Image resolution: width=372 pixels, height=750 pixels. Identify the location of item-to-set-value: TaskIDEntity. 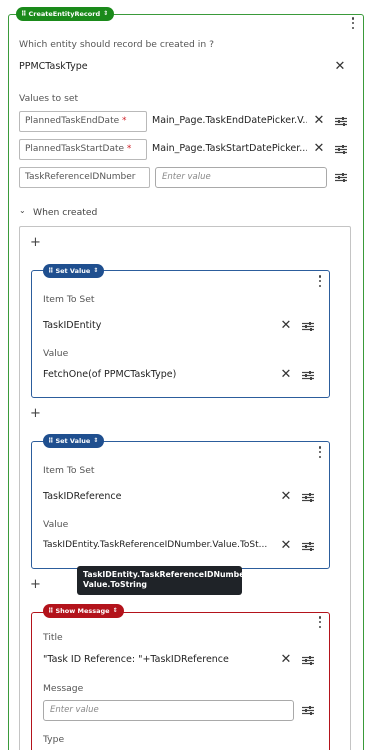
(72, 325).